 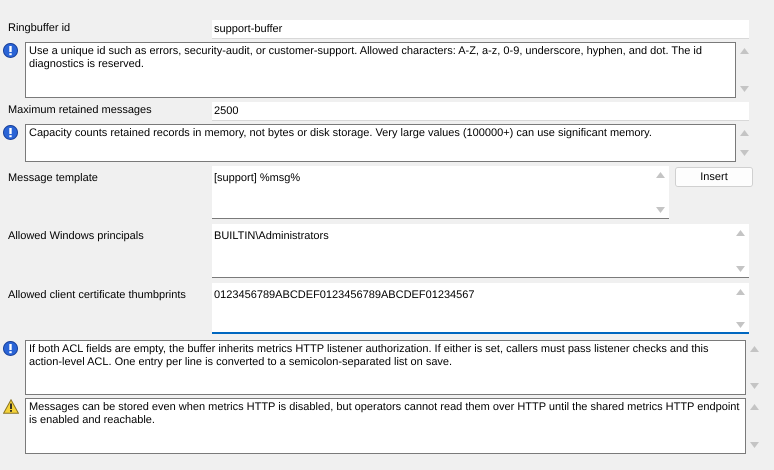 I want to click on text-area: [support] %msg%, so click(x=432, y=192).